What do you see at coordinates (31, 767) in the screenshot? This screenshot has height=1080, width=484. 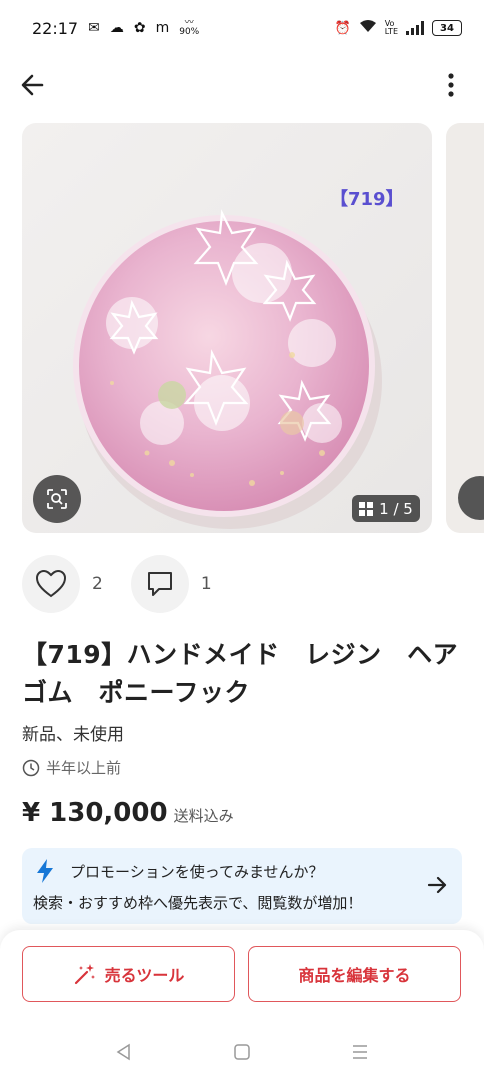 I see `clock-icon` at bounding box center [31, 767].